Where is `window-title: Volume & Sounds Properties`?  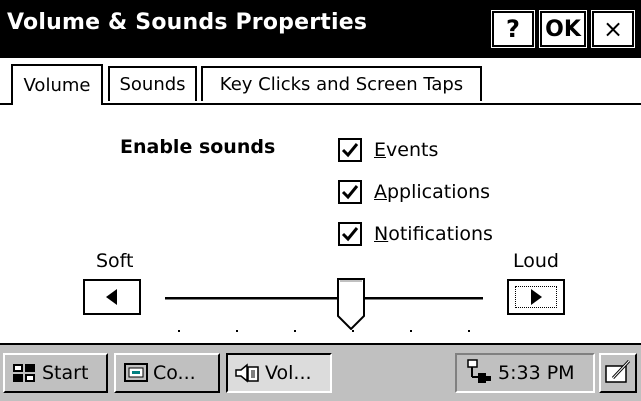
window-title: Volume & Sounds Properties is located at coordinates (187, 22).